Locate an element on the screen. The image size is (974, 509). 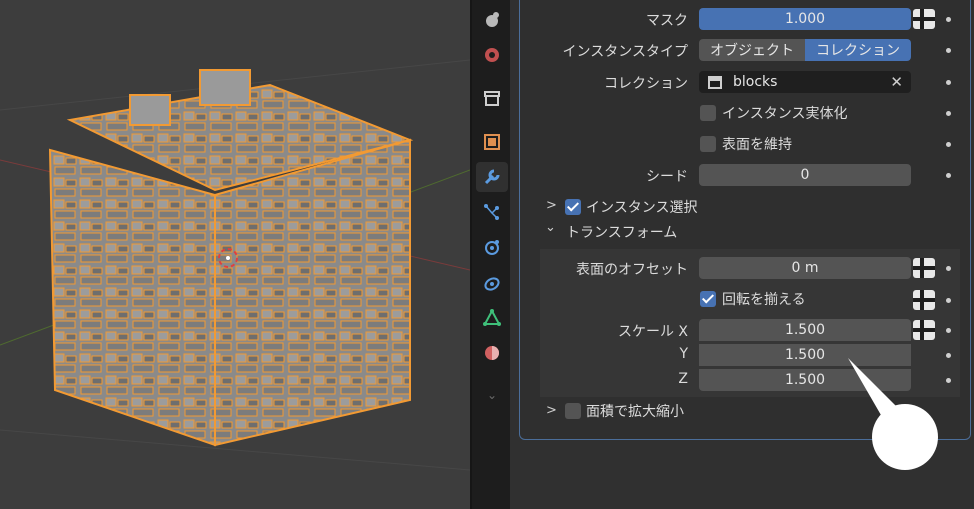
tab-particles is located at coordinates (492, 212).